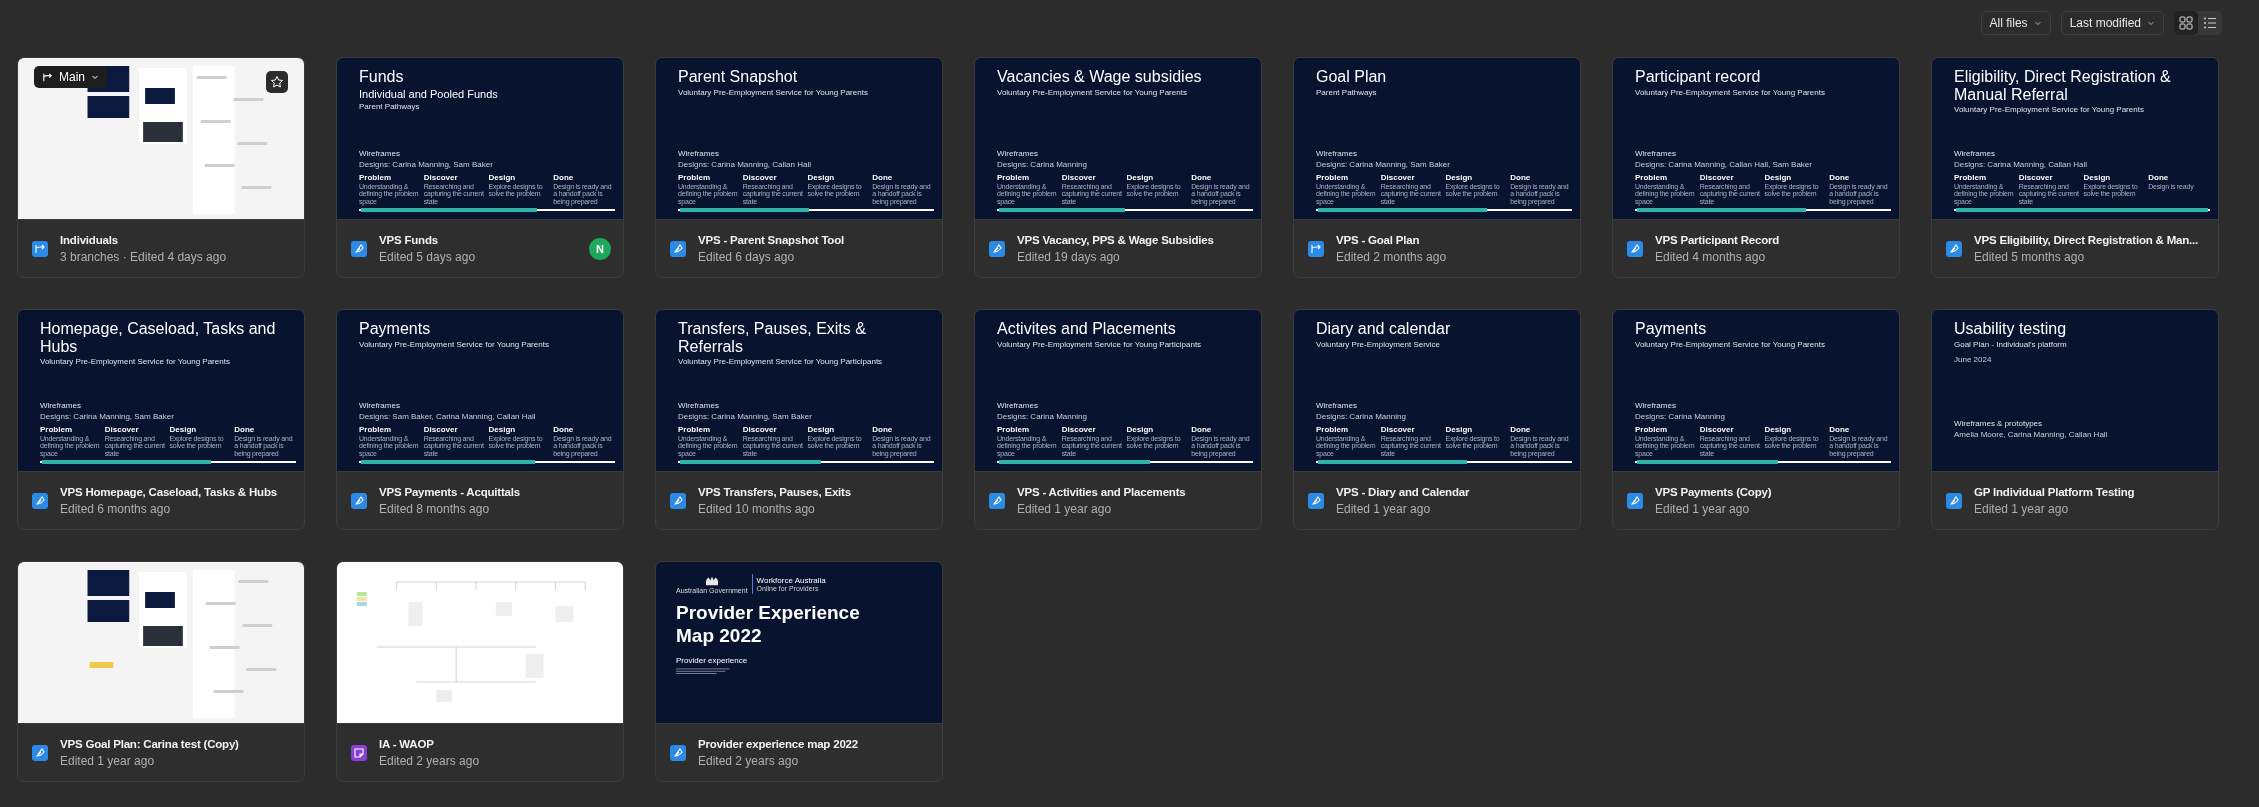 Image resolution: width=2259 pixels, height=807 pixels. What do you see at coordinates (2011, 329) in the screenshot?
I see `slide-title: Usability testing` at bounding box center [2011, 329].